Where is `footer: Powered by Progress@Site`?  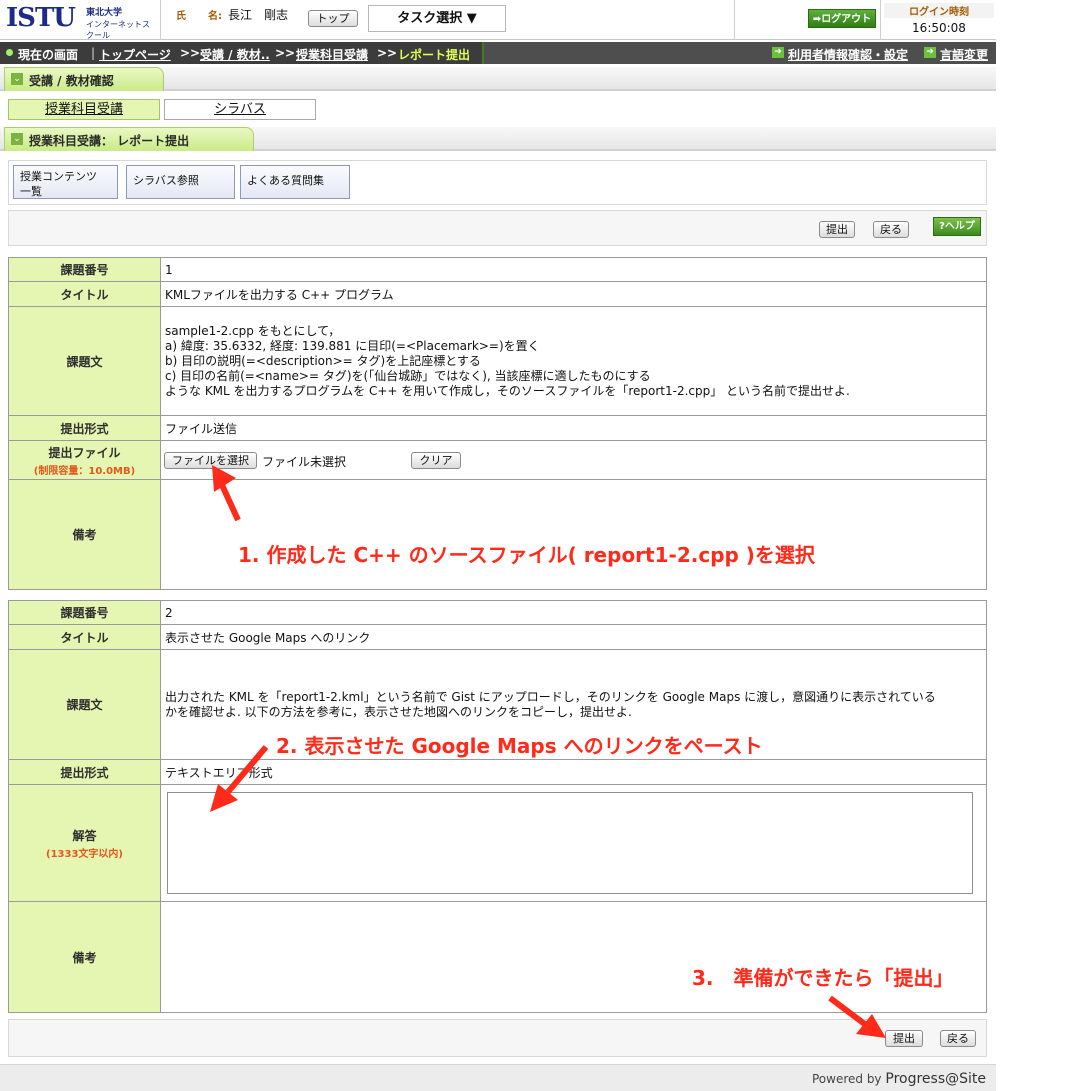
footer: Powered by Progress@Site is located at coordinates (498, 1077).